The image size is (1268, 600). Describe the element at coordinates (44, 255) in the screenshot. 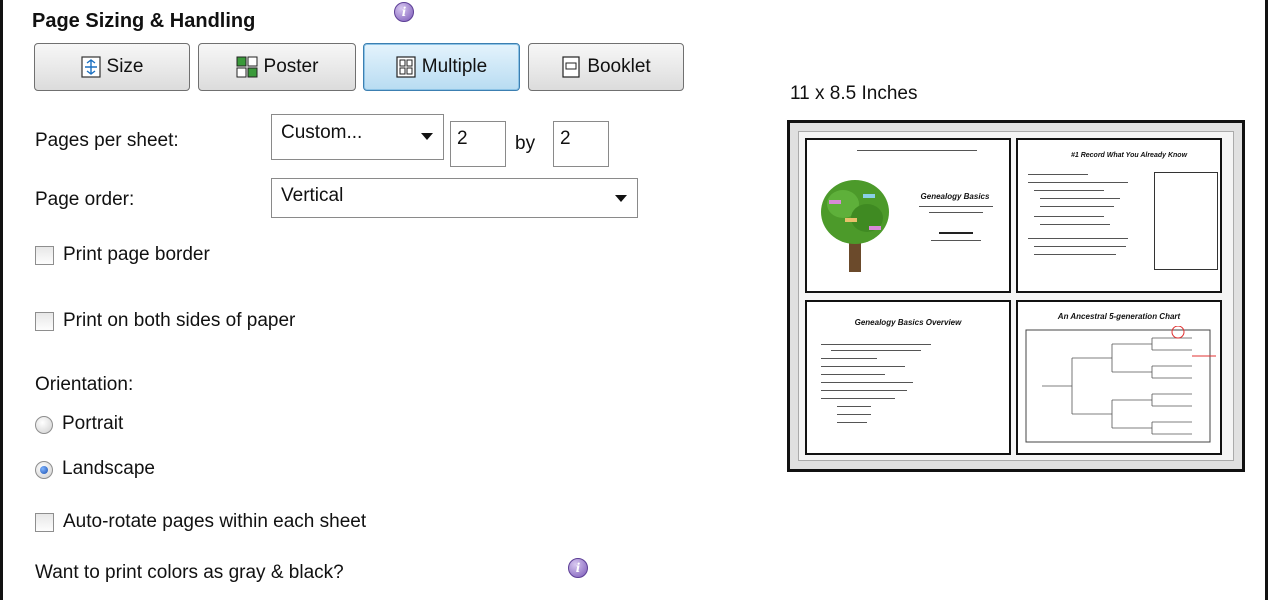

I see `print-page-border-checkbox` at that location.